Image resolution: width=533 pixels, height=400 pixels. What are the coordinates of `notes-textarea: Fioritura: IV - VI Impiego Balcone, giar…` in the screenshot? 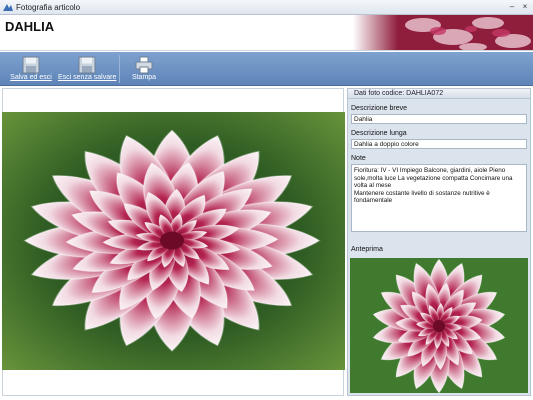 It's located at (439, 198).